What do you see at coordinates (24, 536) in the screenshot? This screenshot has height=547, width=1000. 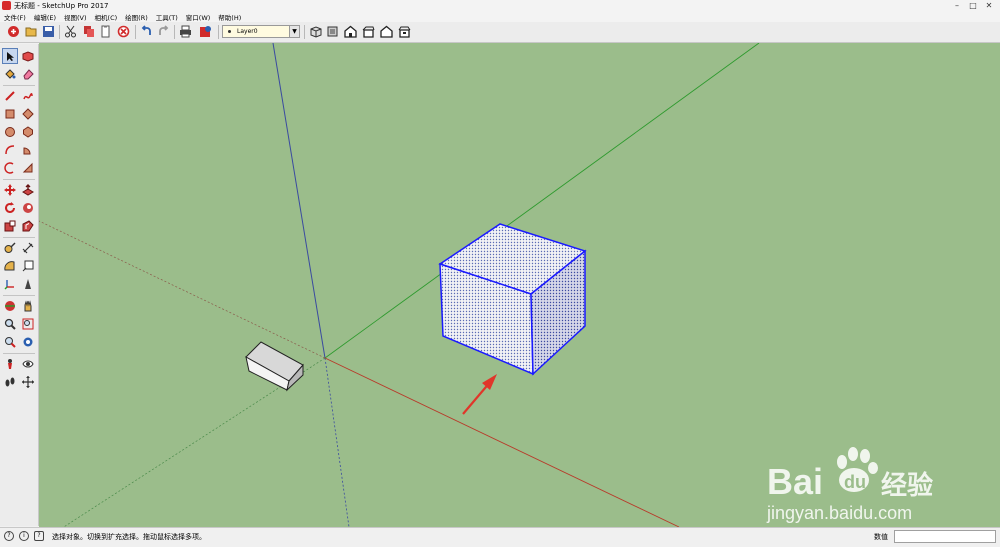 I see `credits-icon: i` at bounding box center [24, 536].